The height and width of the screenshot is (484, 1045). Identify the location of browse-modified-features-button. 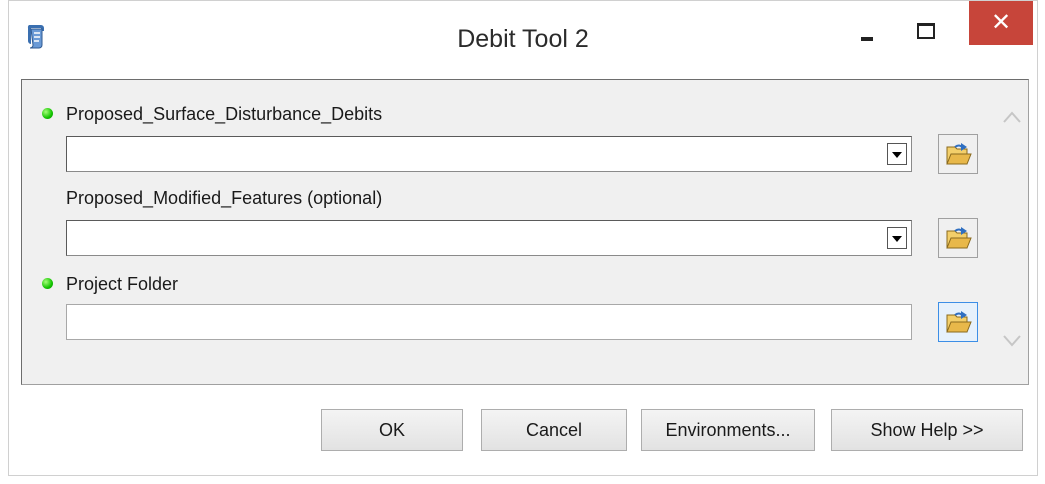
(958, 238).